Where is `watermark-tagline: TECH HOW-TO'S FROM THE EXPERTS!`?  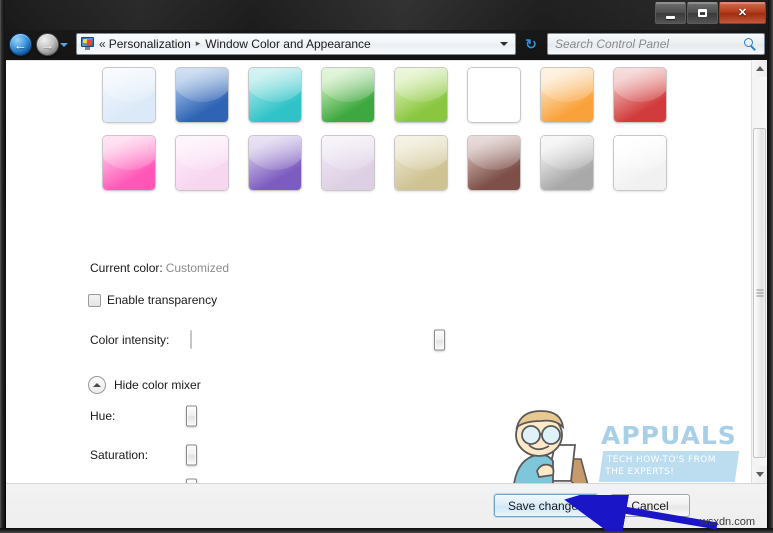
watermark-tagline: TECH HOW-TO'S FROM THE EXPERTS! is located at coordinates (668, 466).